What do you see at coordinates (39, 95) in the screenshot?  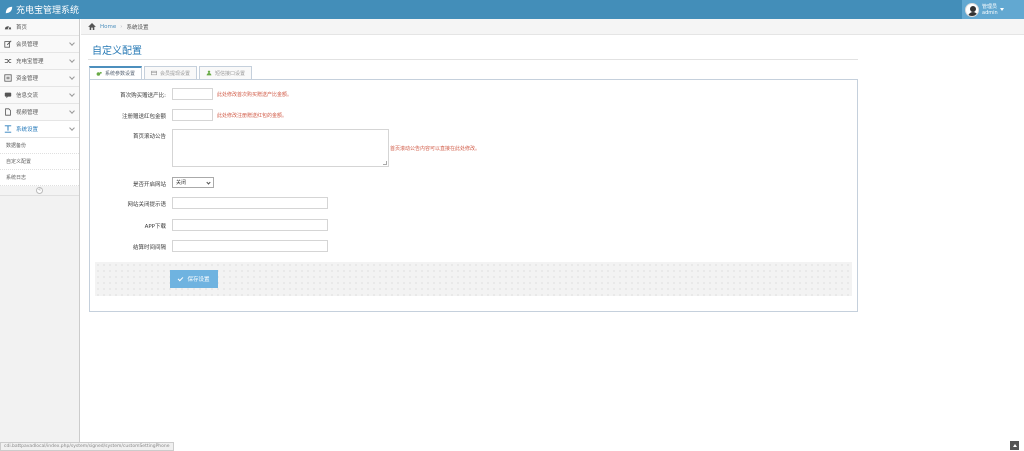 I see `sidebar-item-messages: 信息交流` at bounding box center [39, 95].